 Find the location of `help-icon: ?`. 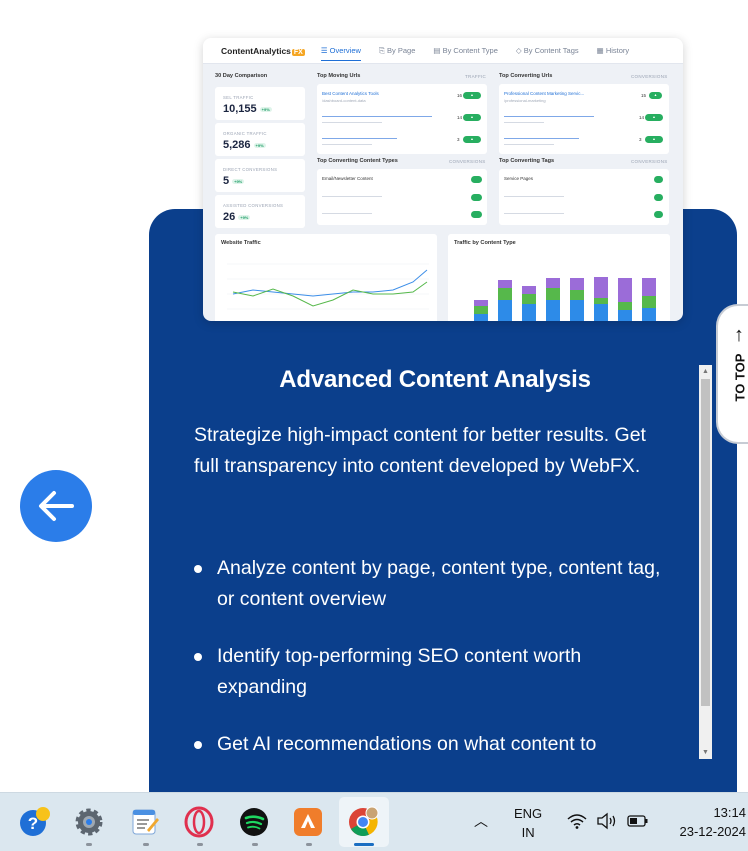

help-icon: ? is located at coordinates (34, 822).